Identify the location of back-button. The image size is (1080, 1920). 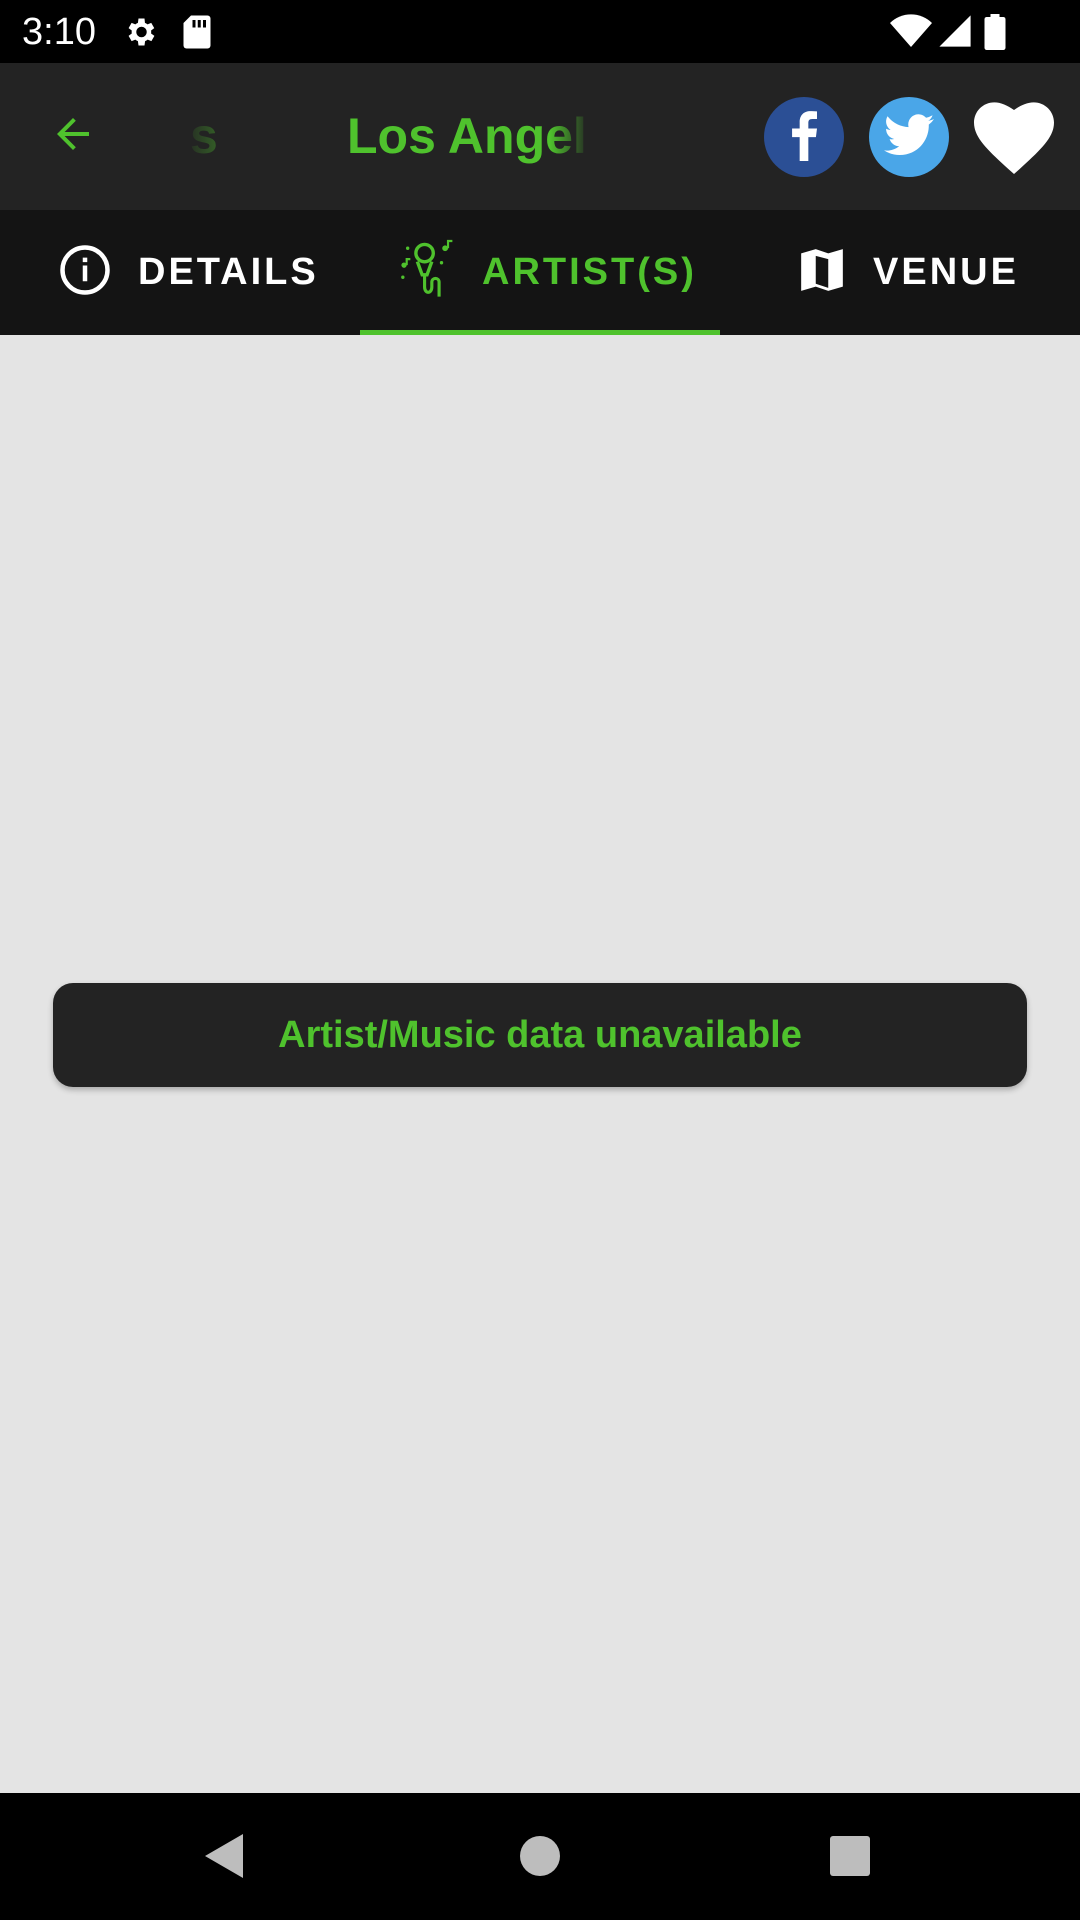
(73, 136).